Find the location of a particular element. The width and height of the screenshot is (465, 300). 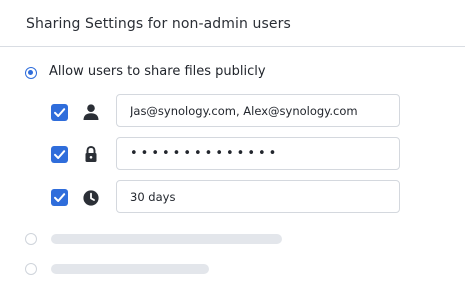

share-expiry-field is located at coordinates (258, 196).